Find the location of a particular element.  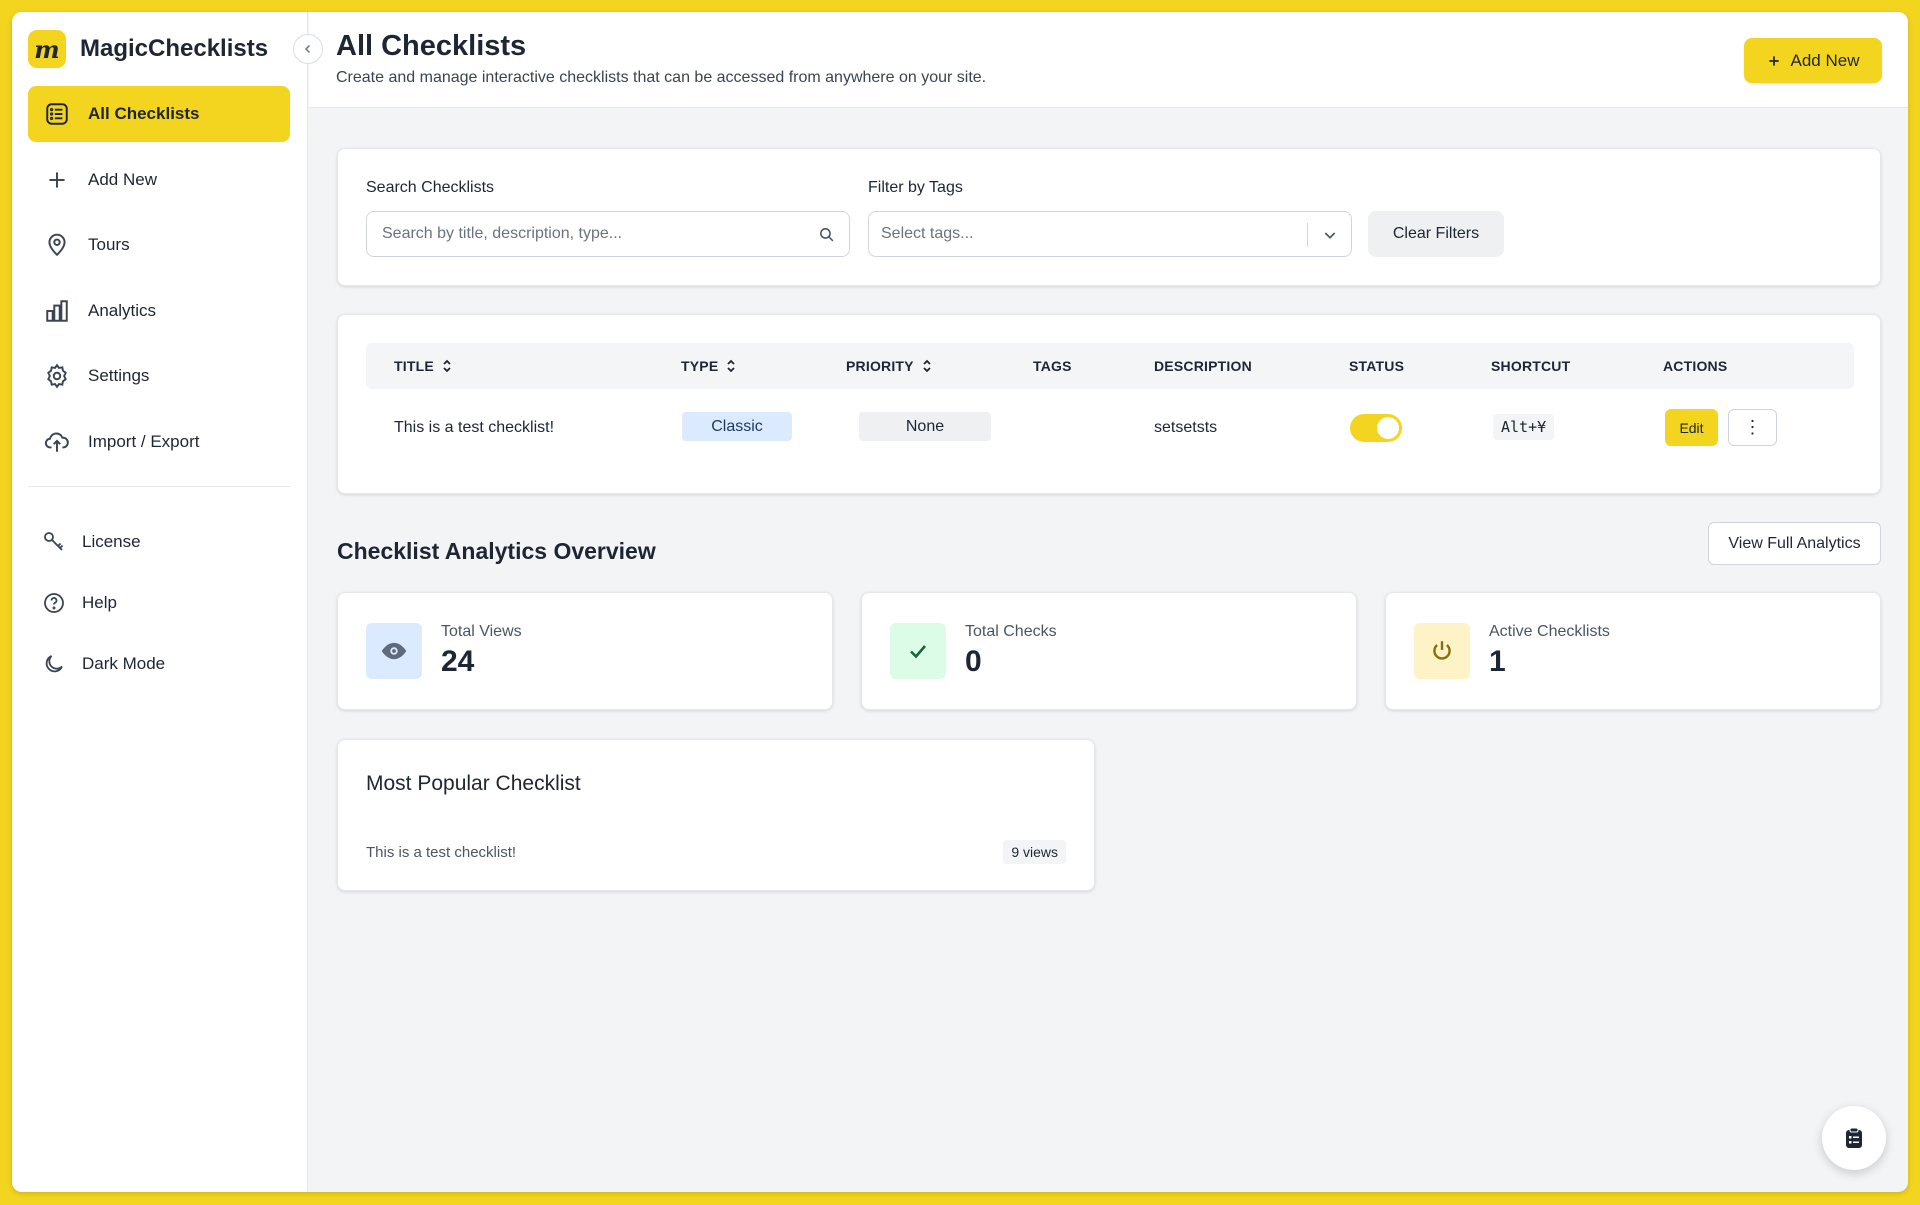

edit-button: Edit is located at coordinates (1691, 427).